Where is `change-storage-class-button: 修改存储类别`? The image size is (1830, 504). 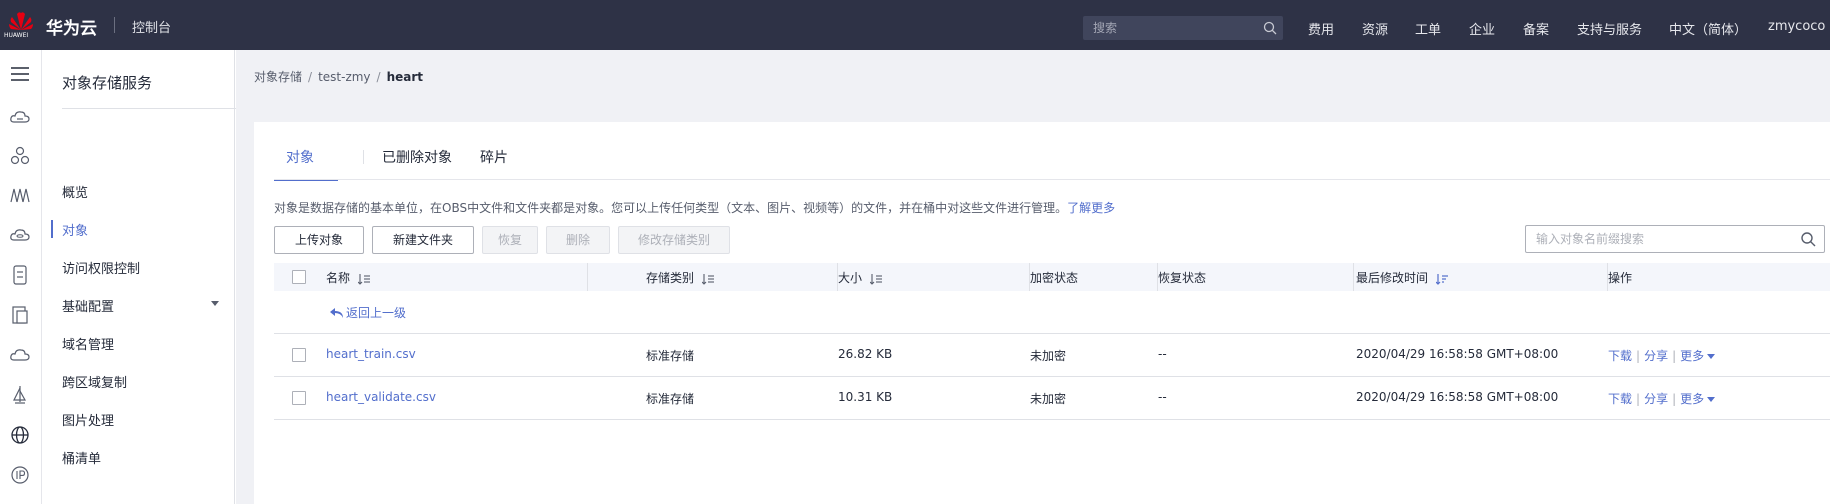
change-storage-class-button: 修改存储类别 is located at coordinates (674, 240).